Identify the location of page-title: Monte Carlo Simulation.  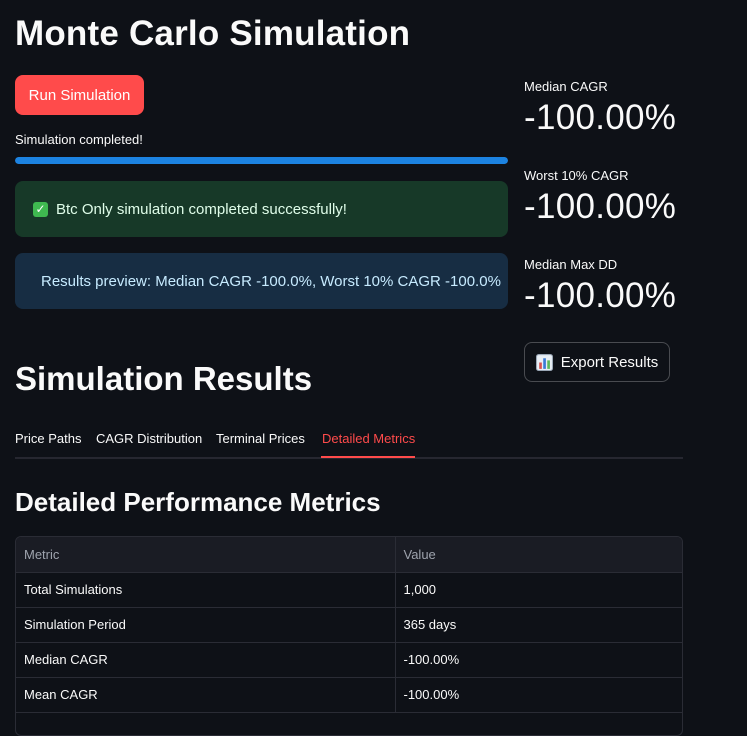
(213, 33).